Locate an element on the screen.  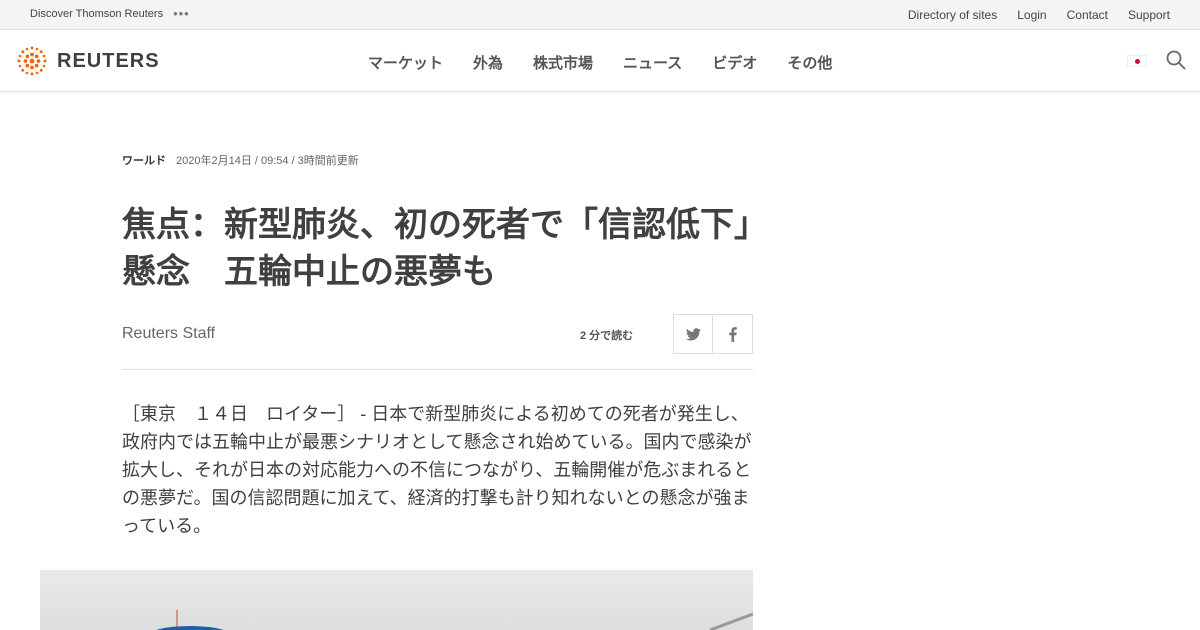
more-dots-icon: ••• is located at coordinates (181, 13).